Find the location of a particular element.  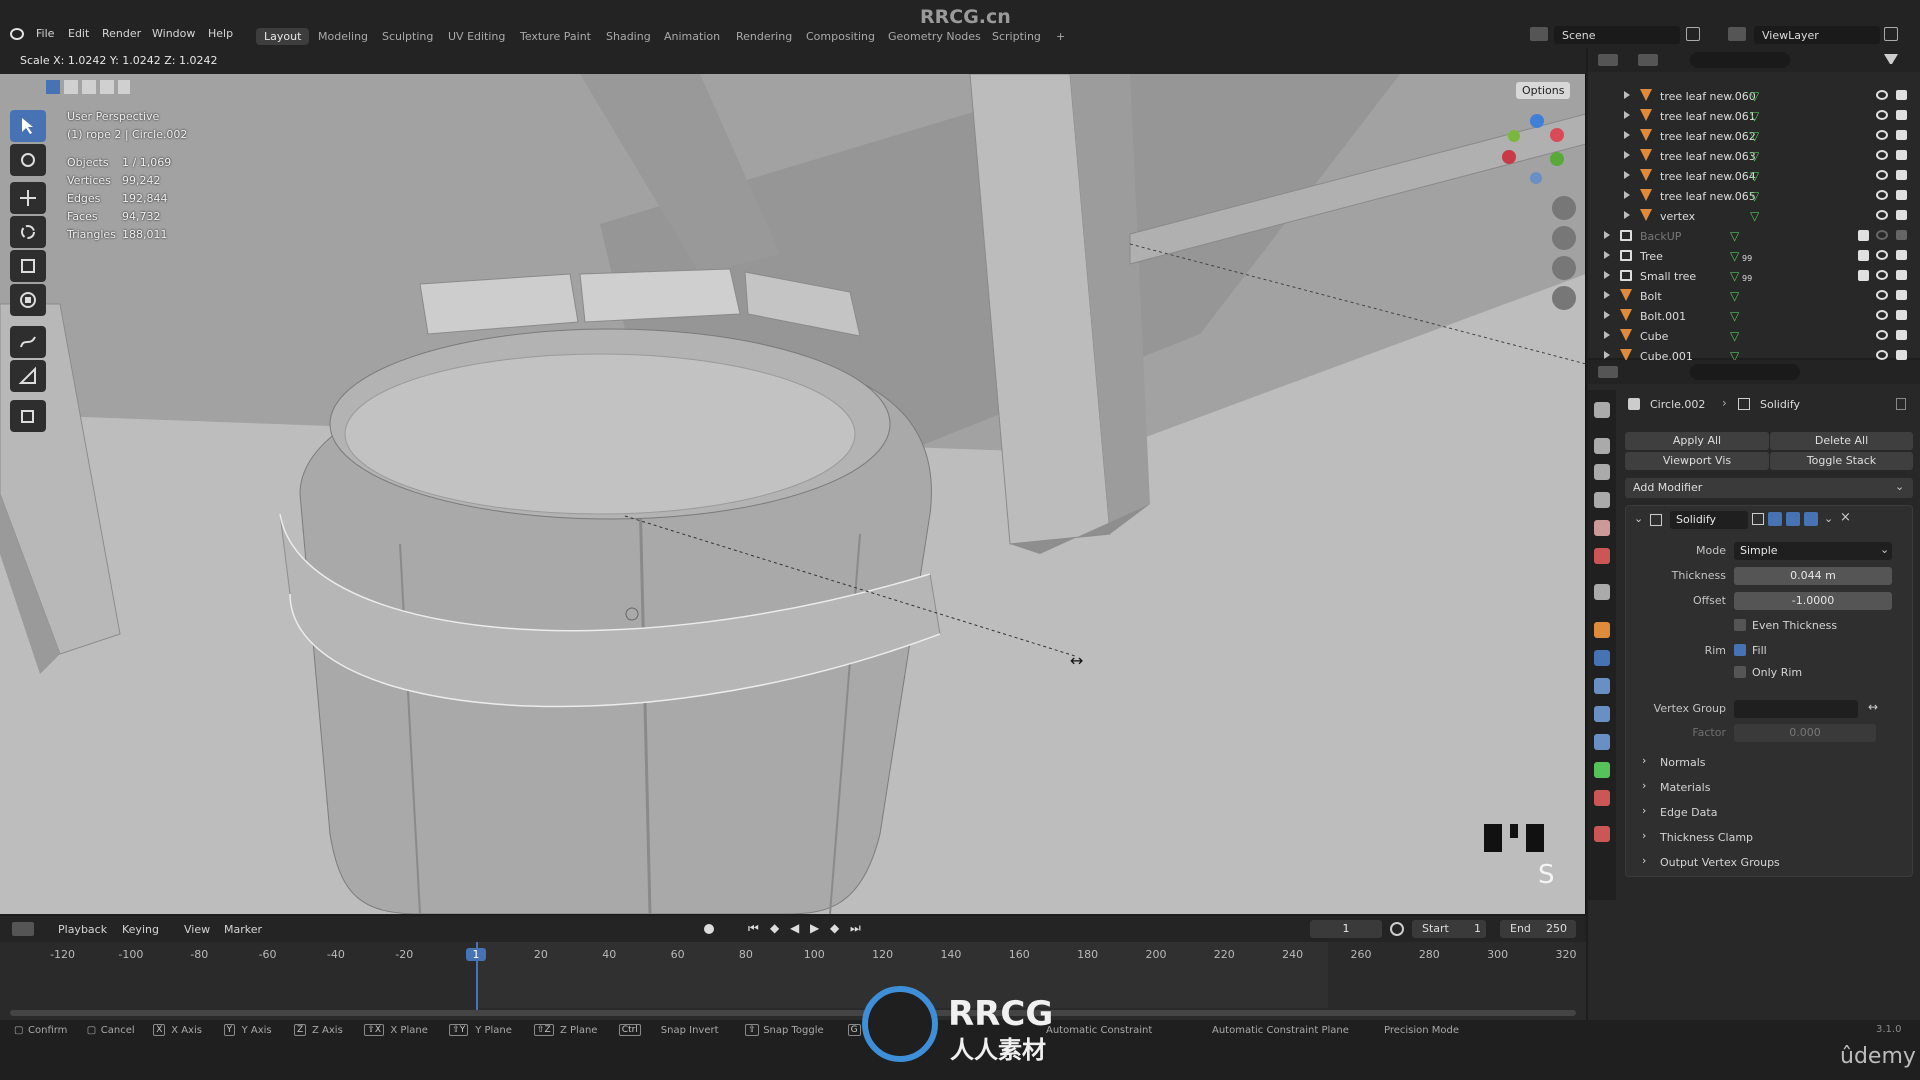

view-layer-name: ViewLayer is located at coordinates (1790, 35).